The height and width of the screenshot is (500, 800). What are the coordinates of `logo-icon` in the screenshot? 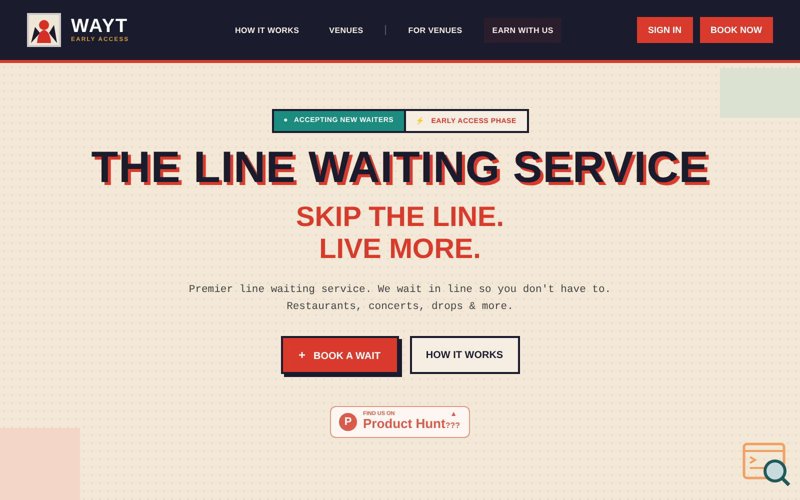 It's located at (44, 30).